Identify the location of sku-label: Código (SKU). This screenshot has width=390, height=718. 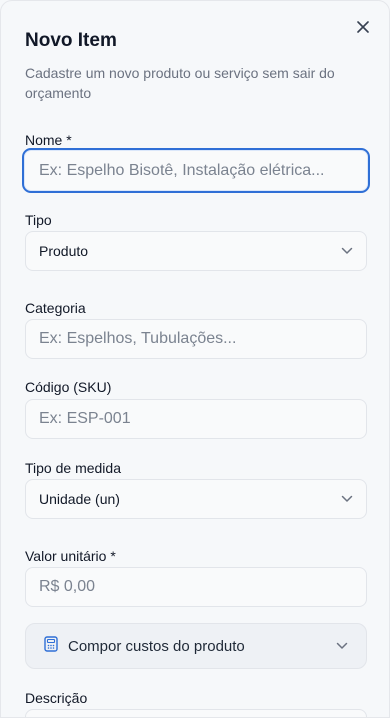
(68, 387).